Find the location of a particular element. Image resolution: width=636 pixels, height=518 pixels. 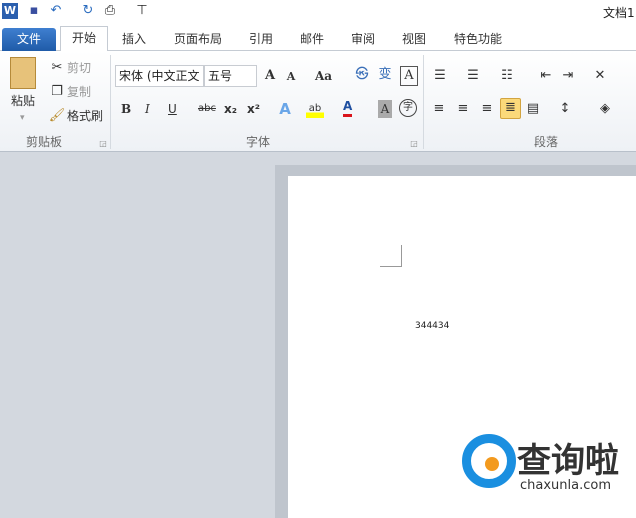

word-icon: W is located at coordinates (10, 11).